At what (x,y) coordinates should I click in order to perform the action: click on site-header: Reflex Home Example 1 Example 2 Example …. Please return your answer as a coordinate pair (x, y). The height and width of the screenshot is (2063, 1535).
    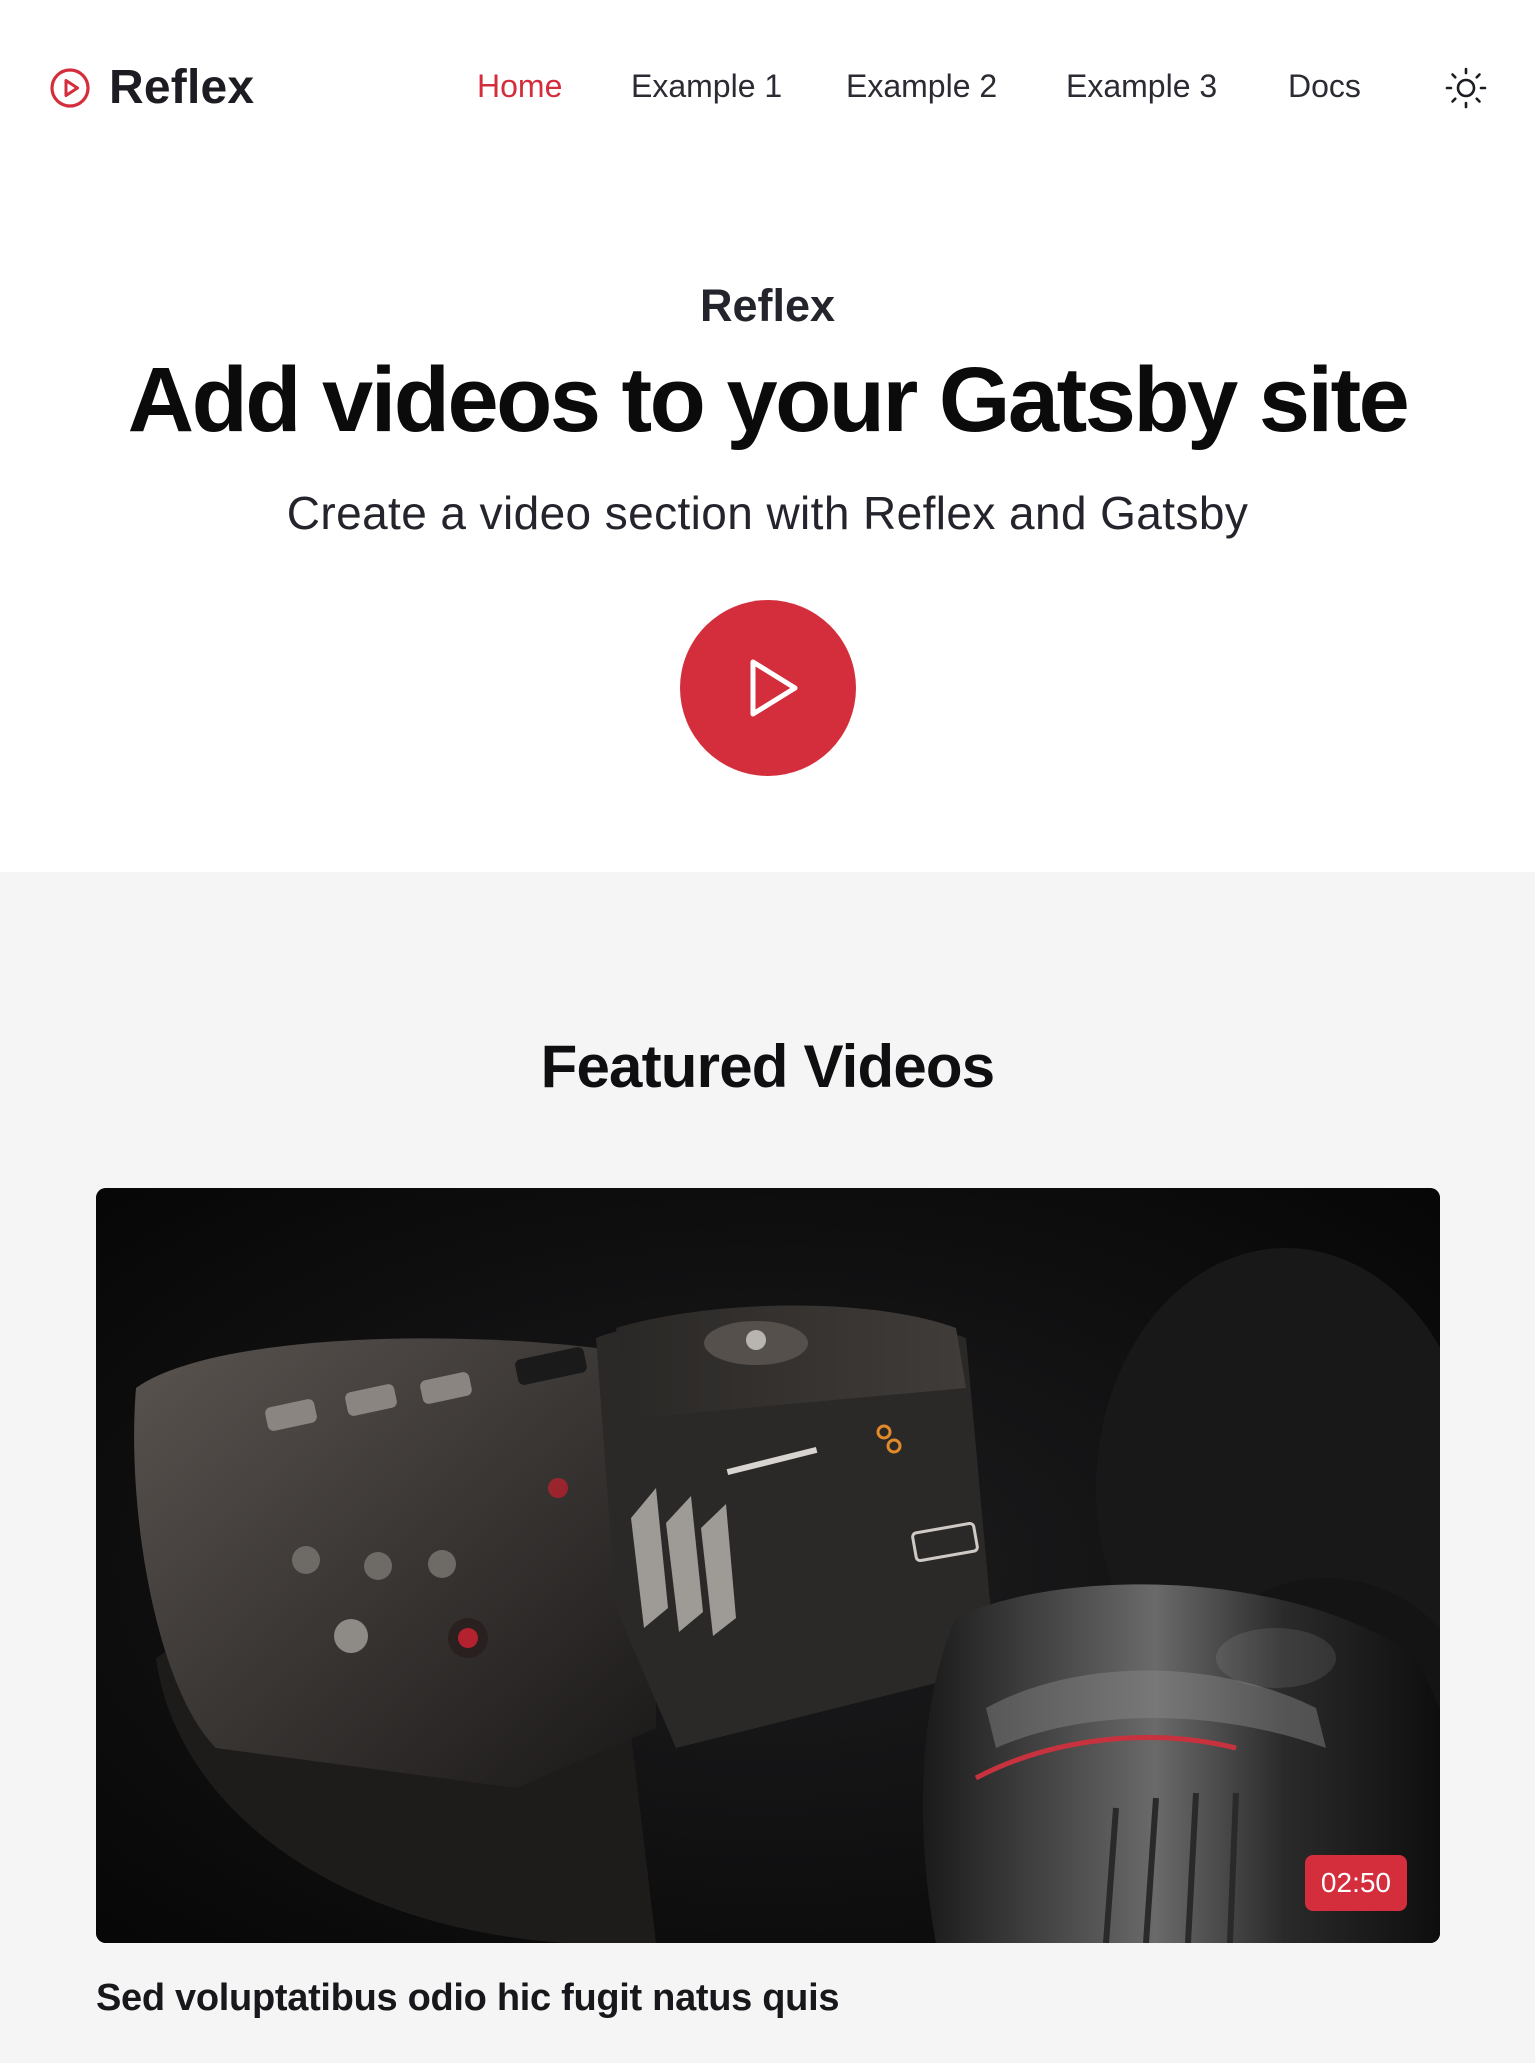
    Looking at the image, I should click on (767, 89).